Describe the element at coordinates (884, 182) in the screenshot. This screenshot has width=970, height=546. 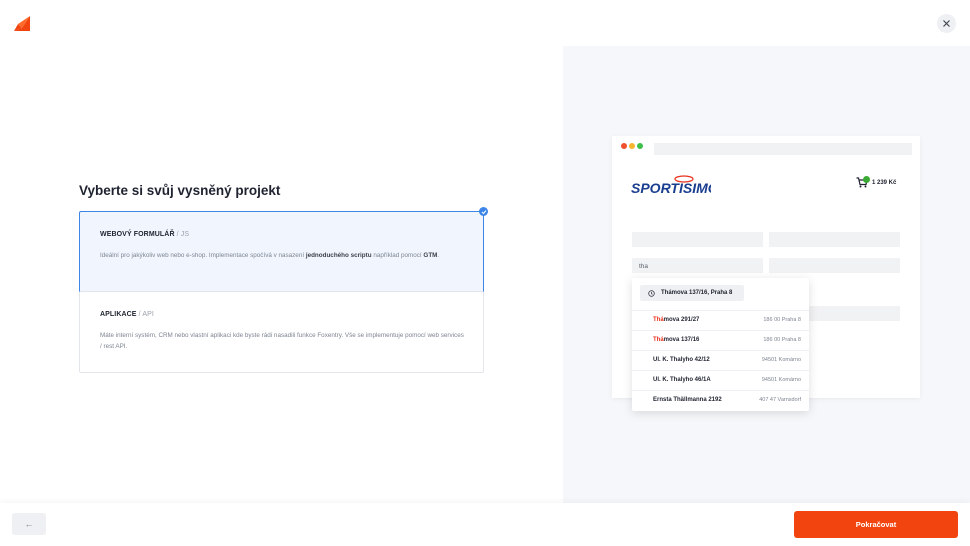
I see `cart-amount: 1 239 Kč` at that location.